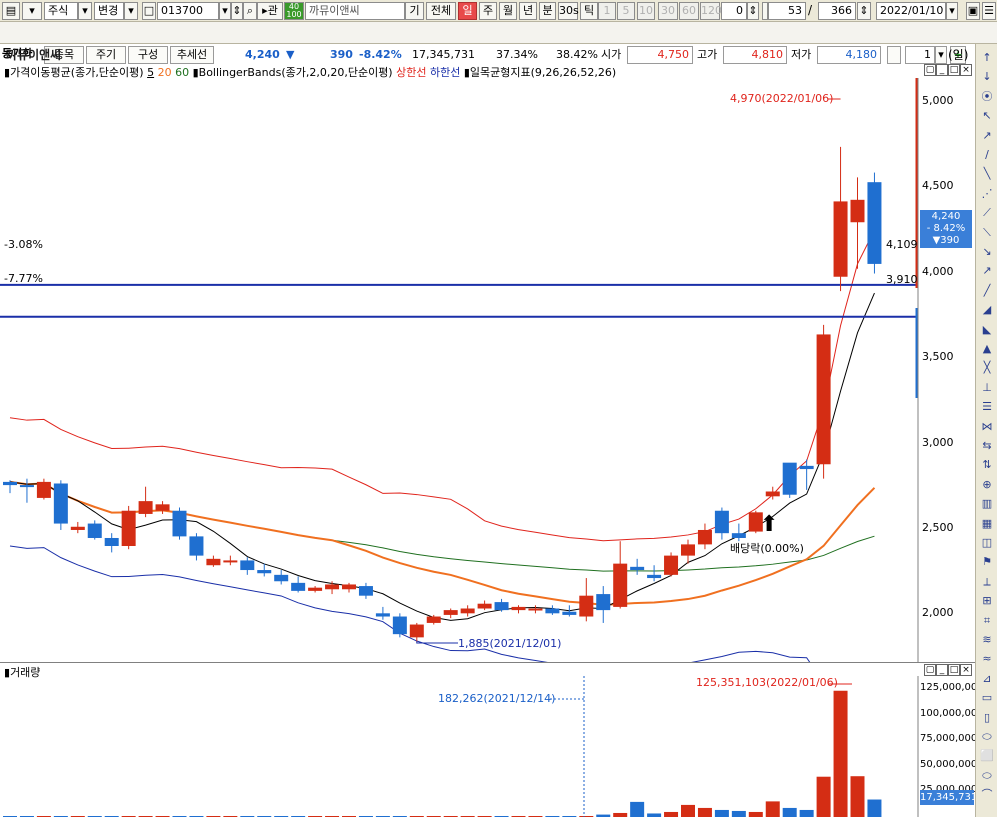 The image size is (997, 817). Describe the element at coordinates (987, 543) in the screenshot. I see `drawing-tool-icon: ◫` at that location.